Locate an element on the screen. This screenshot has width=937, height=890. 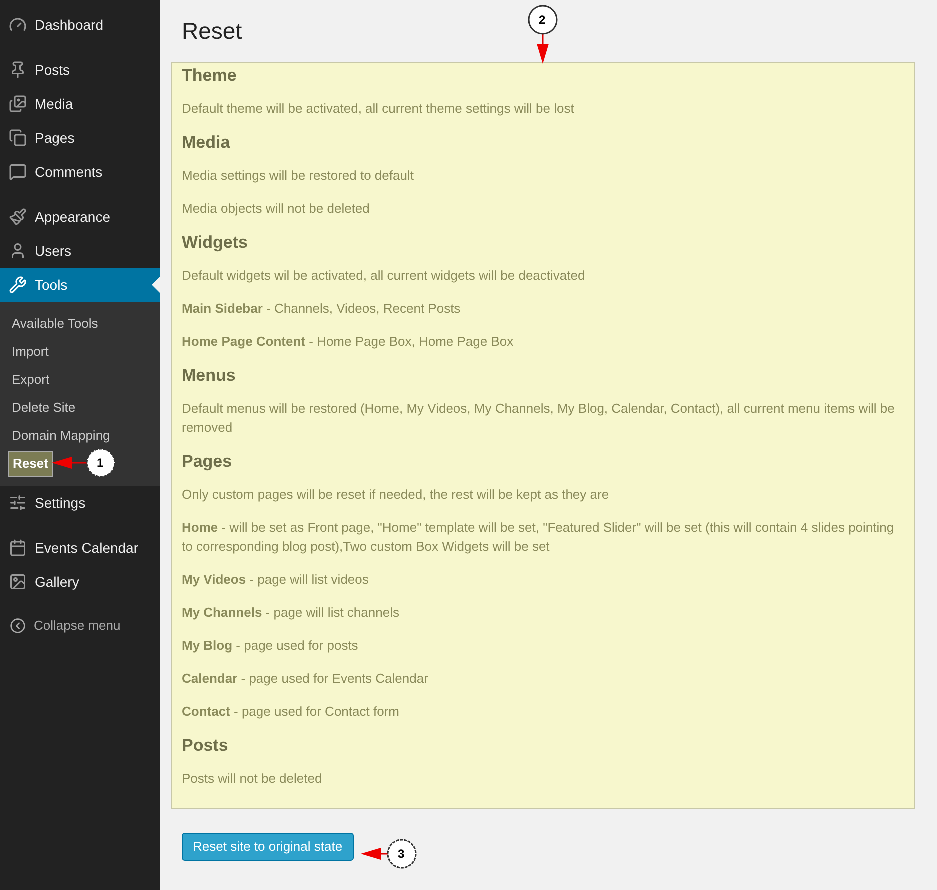
section-text: Calendar - page used for Events Calendar is located at coordinates (306, 679).